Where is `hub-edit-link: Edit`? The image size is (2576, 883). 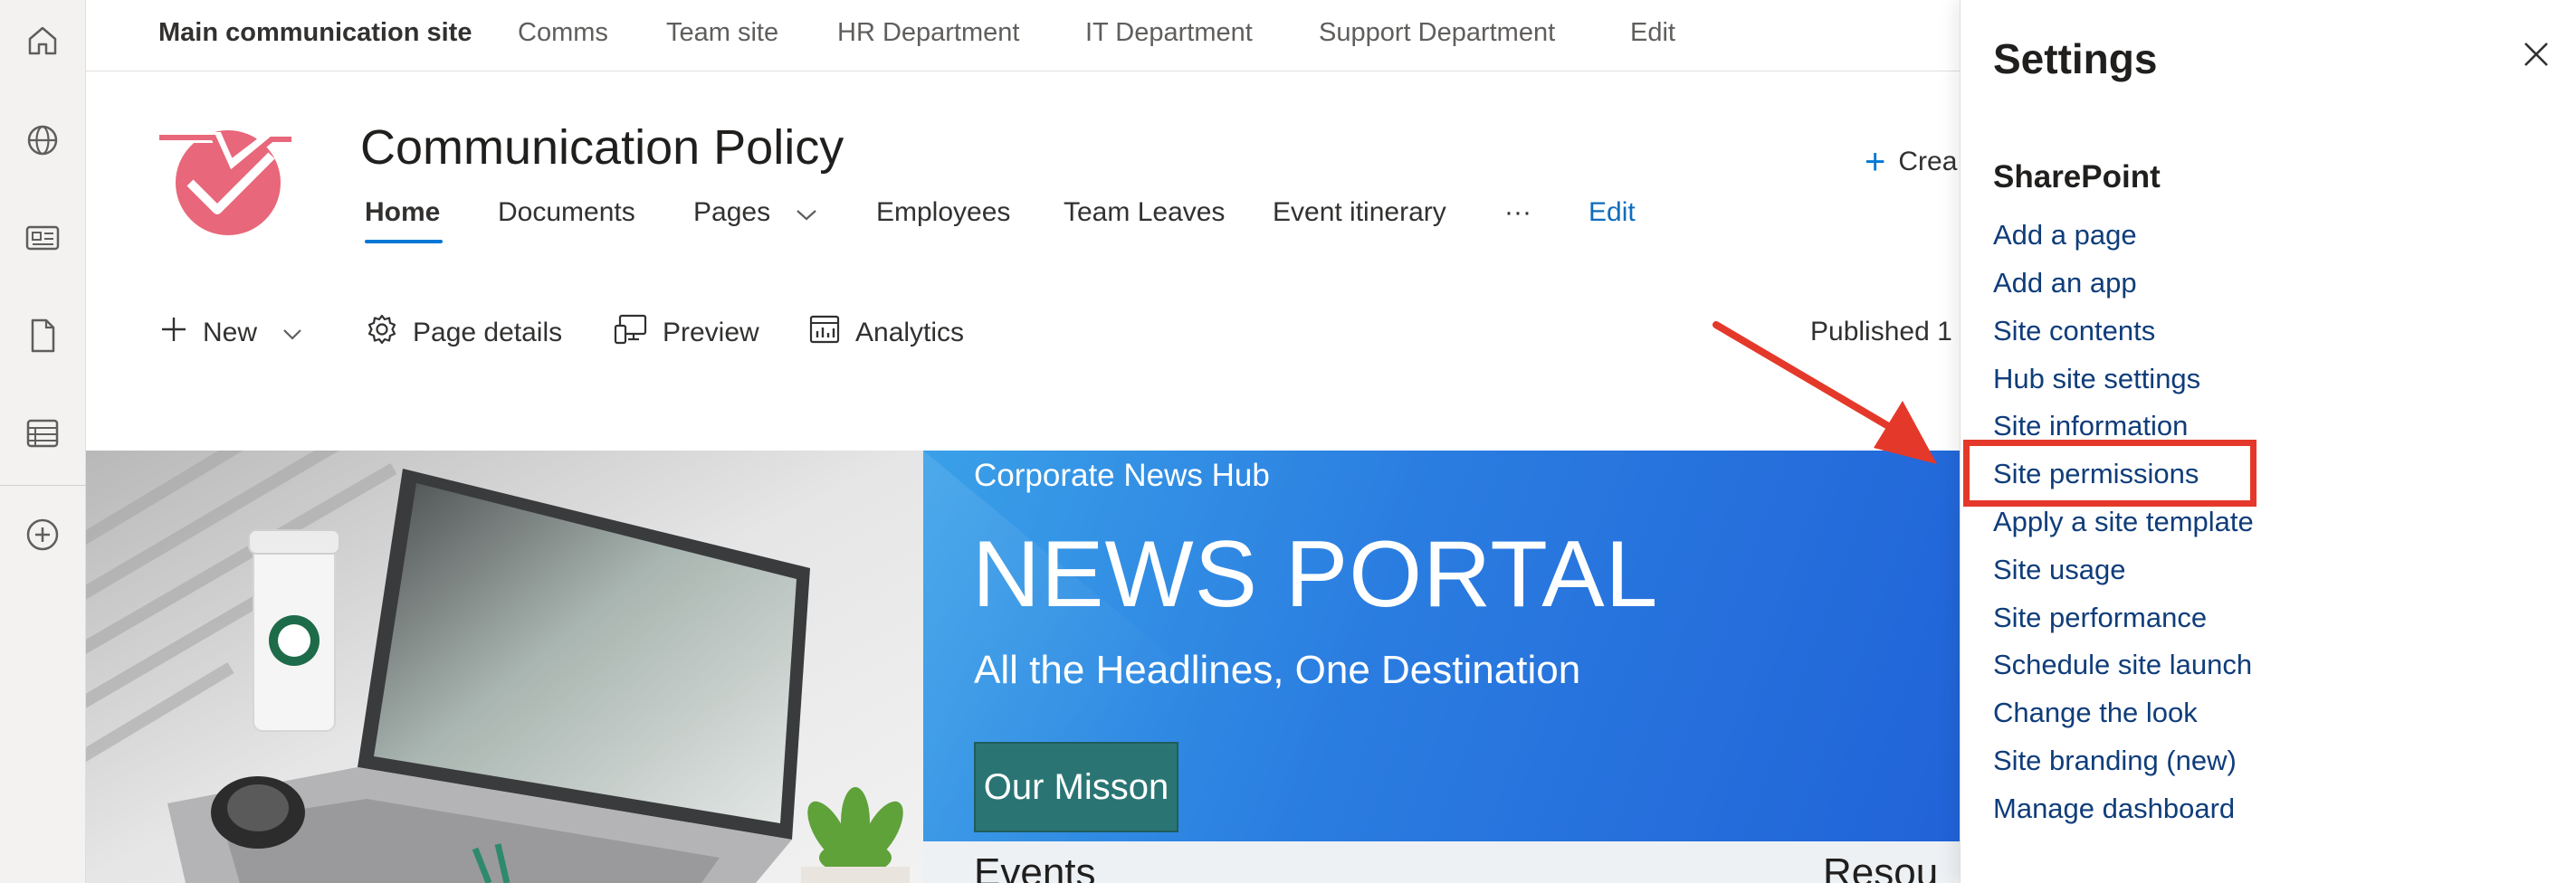
hub-edit-link: Edit is located at coordinates (1652, 32).